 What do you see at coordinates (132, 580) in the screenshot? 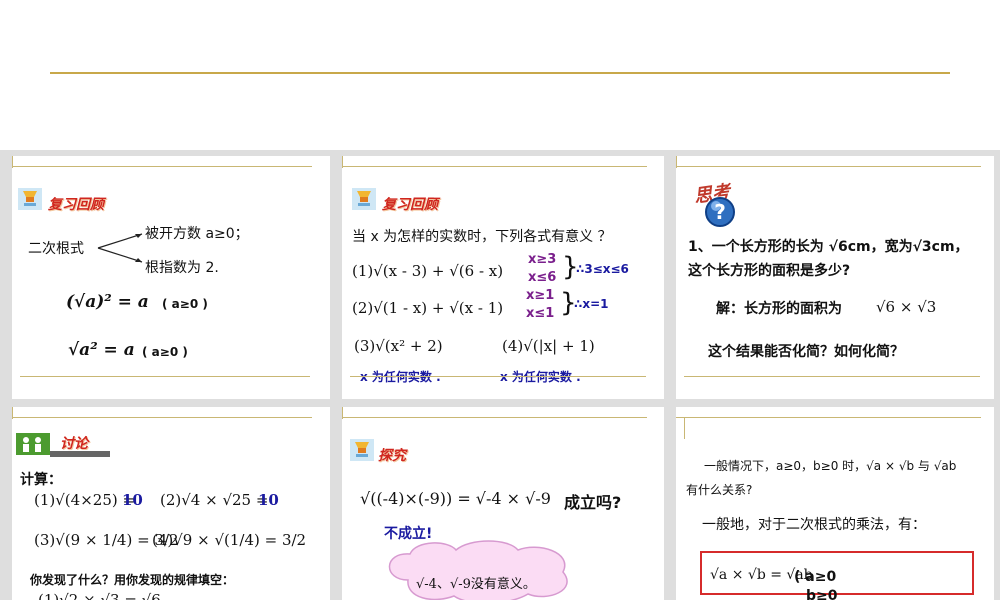
I see `discovery-prompt: 你发现了什么？用你发现的规律填空：` at bounding box center [132, 580].